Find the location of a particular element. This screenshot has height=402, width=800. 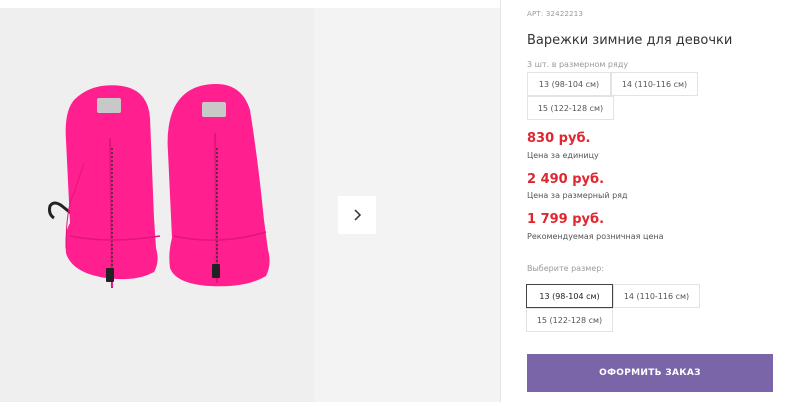

chevron-right-icon is located at coordinates (358, 215).